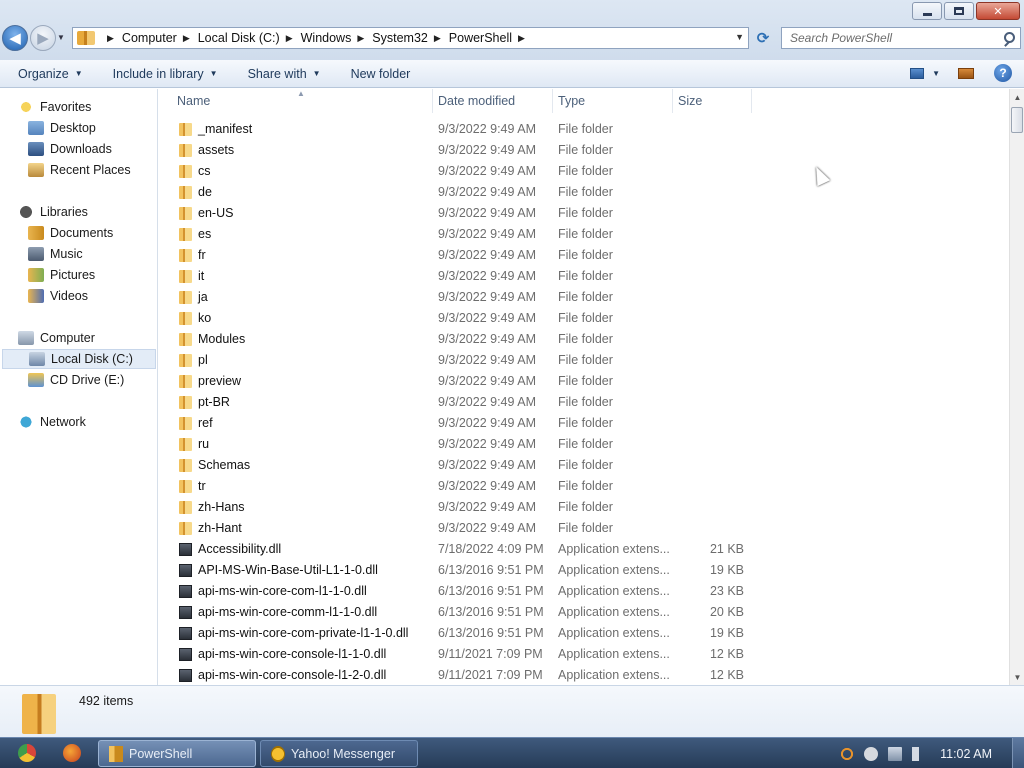  I want to click on scroll-down-button: ▼, so click(1017, 677).